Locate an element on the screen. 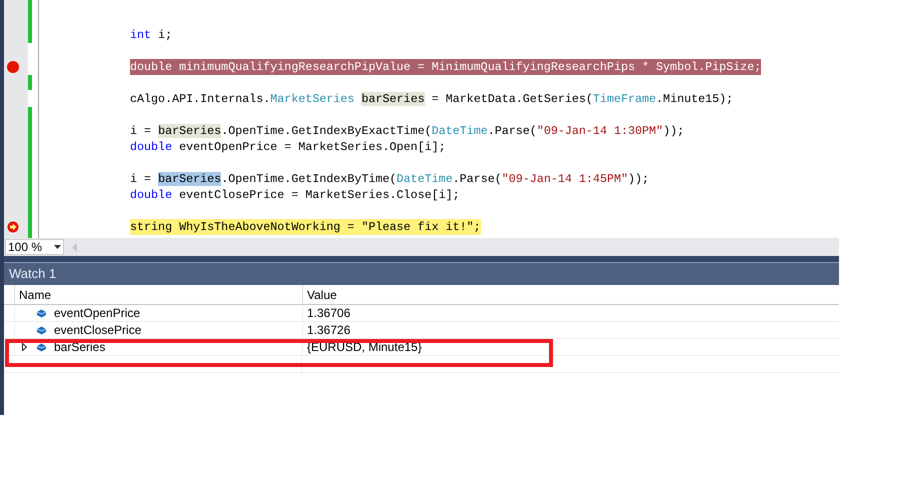  zoom-dropdown: 100 % is located at coordinates (34, 247).